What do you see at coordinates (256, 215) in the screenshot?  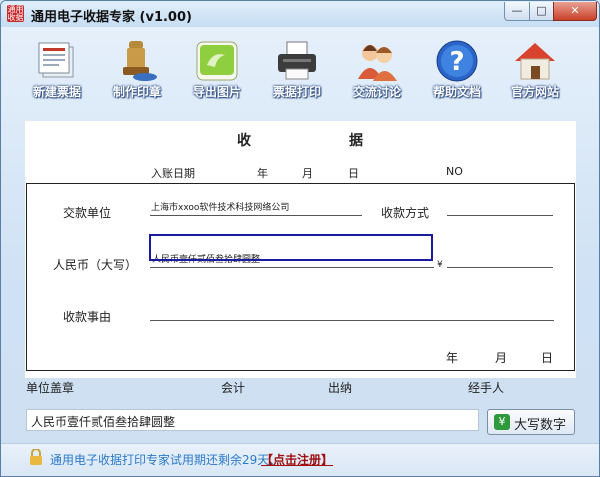 I see `payer-underline` at bounding box center [256, 215].